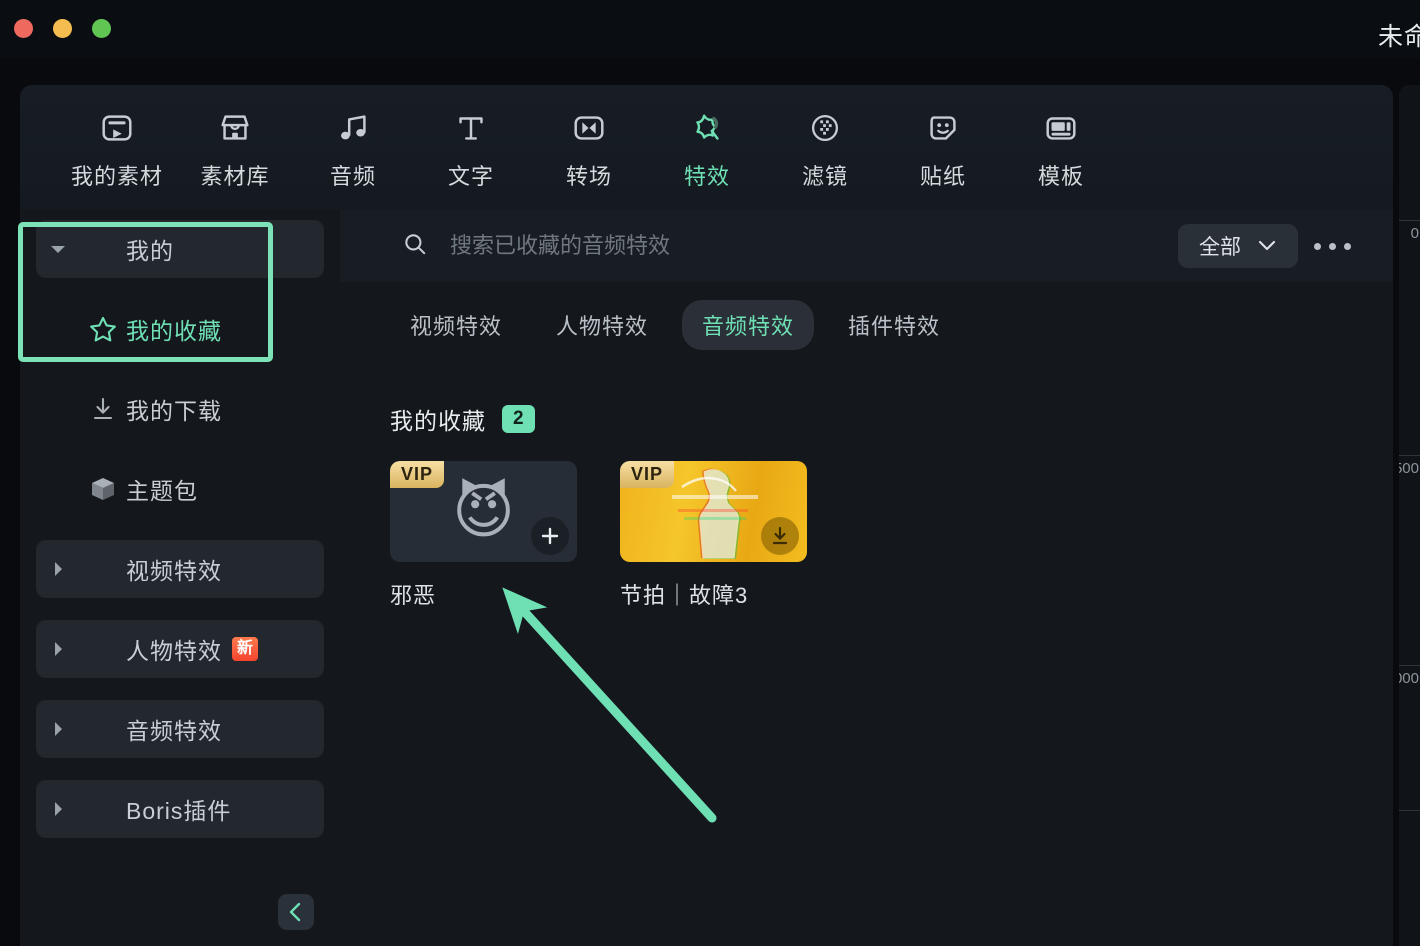 This screenshot has height=946, width=1420. I want to click on effect-thumbnail: VIP 😈, so click(483, 511).